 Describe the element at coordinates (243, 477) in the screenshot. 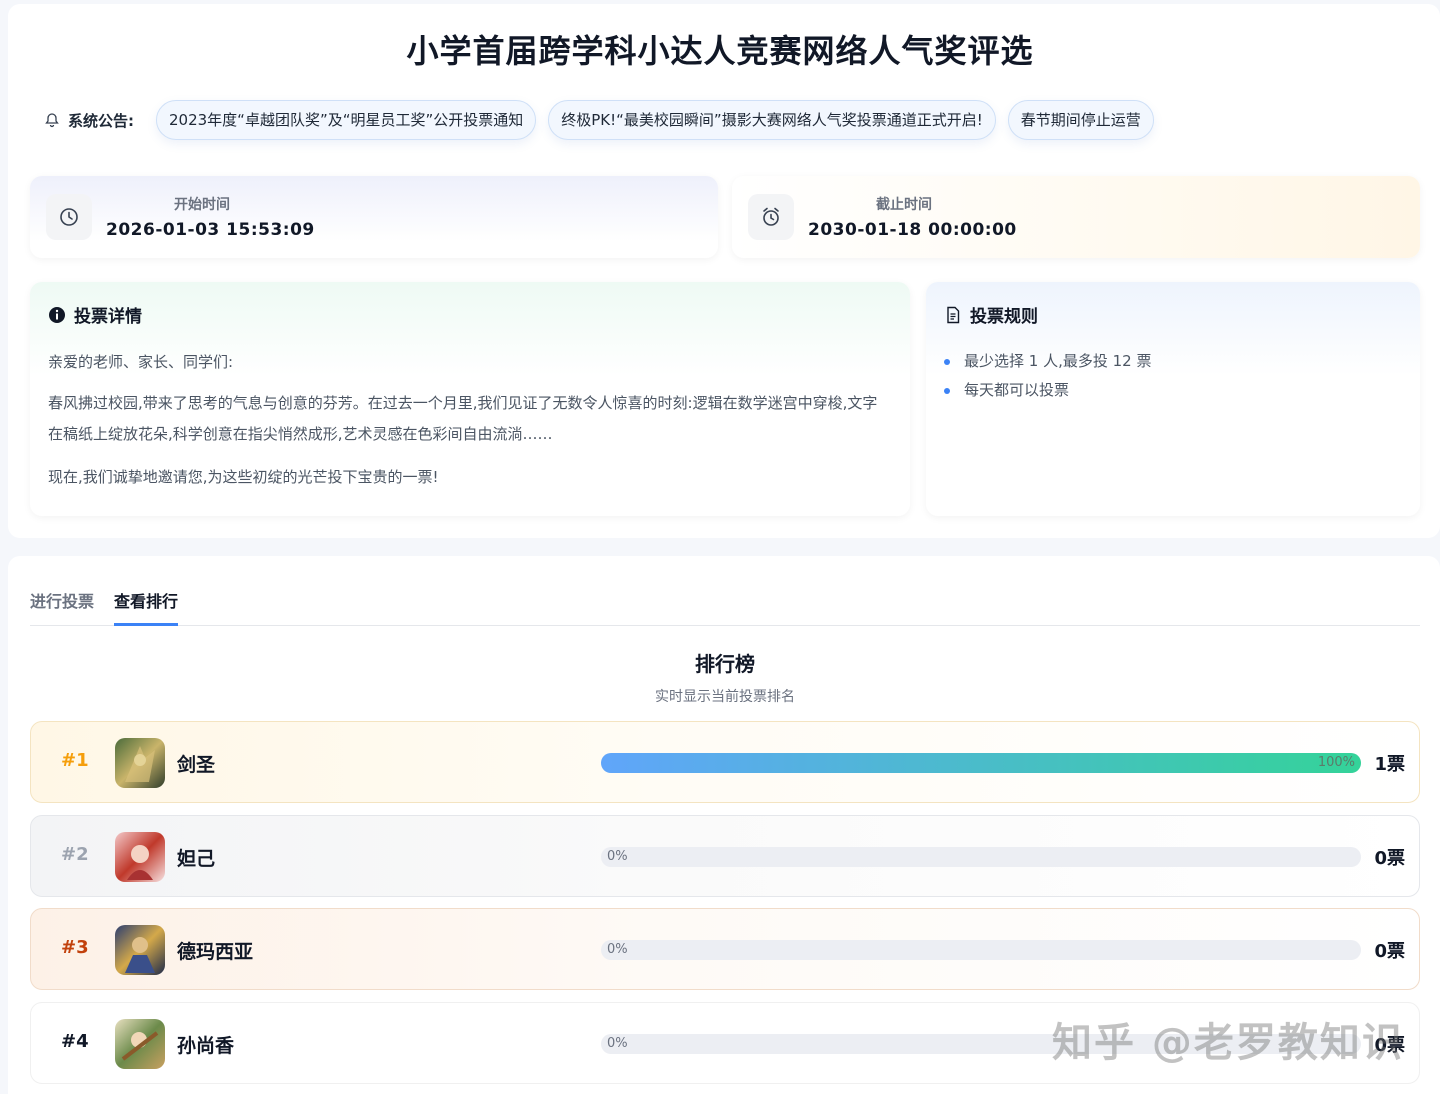

I see `details-paragraph: 现在,我们诚挚地邀请您,为这些初绽的光芒投下宝贵的一票!` at that location.